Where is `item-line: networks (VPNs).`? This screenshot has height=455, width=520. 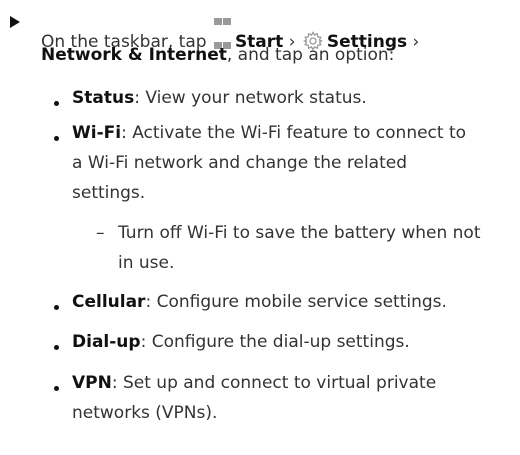
item-line: networks (VPNs). is located at coordinates (145, 413).